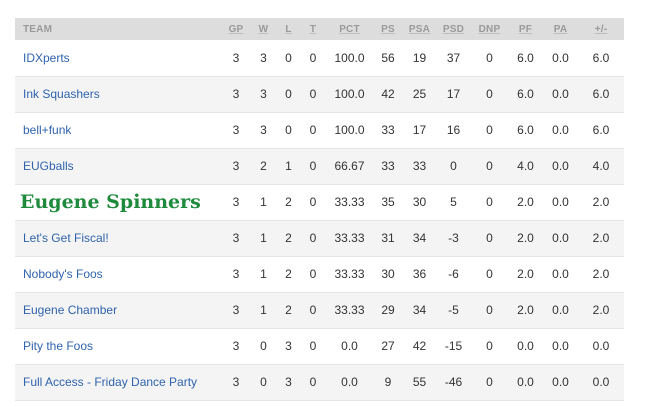  Describe the element at coordinates (453, 310) in the screenshot. I see `stat-cell: -5` at that location.